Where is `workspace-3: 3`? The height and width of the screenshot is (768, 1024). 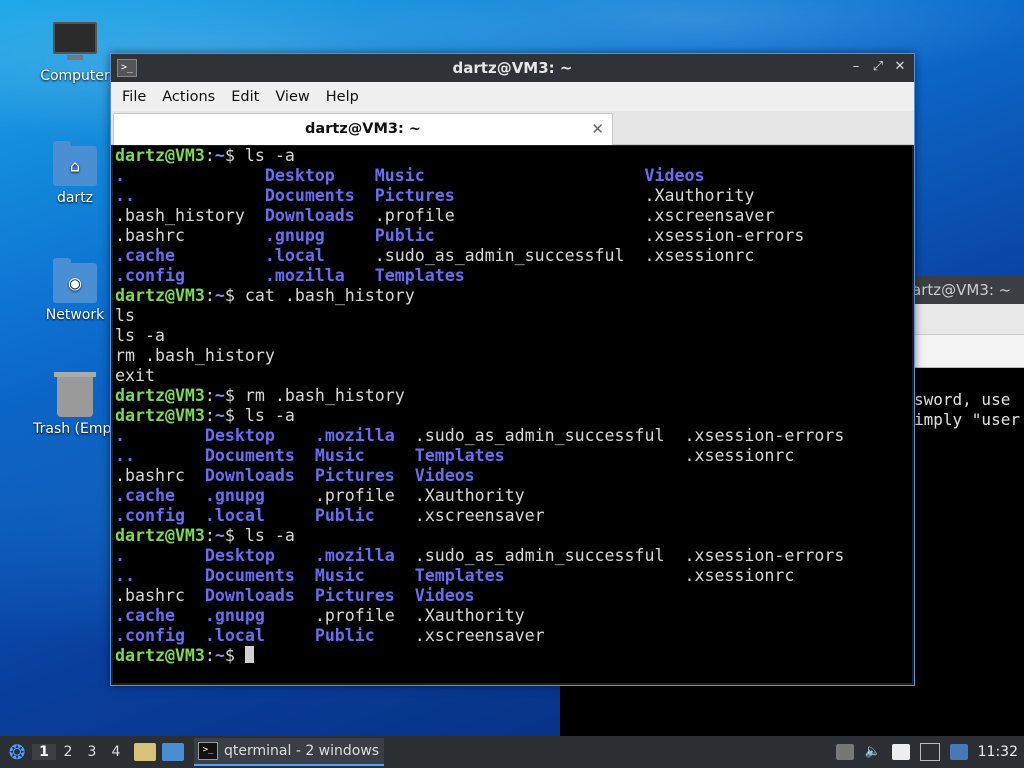
workspace-3: 3 is located at coordinates (92, 752).